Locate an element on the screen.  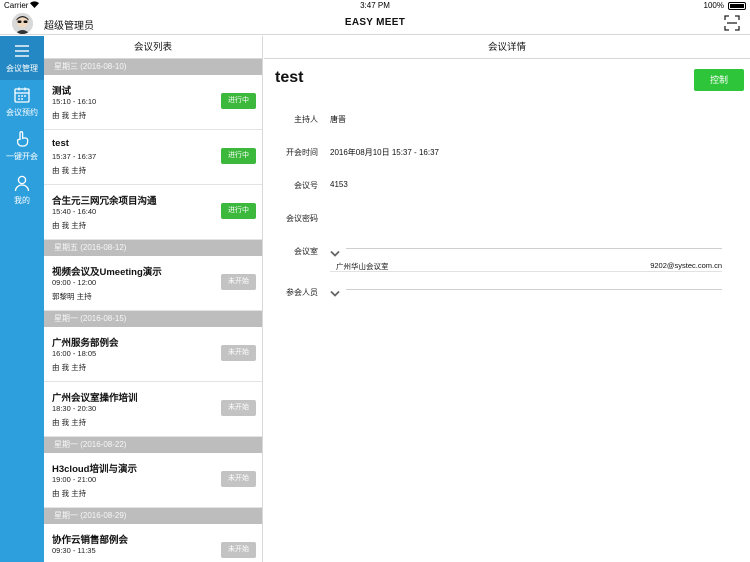
sidebar-item-label: 会议预约 is located at coordinates (22, 112).